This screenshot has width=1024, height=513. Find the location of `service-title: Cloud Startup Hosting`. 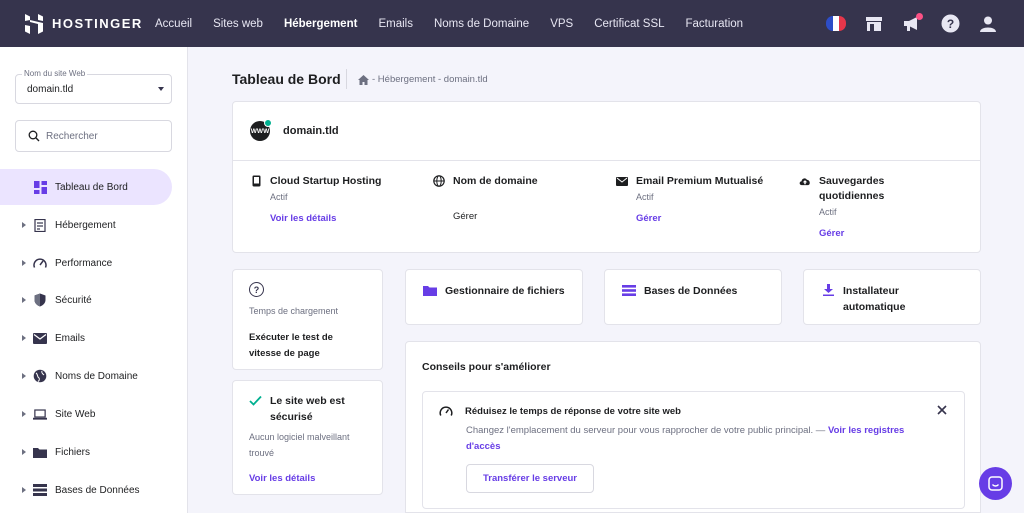

service-title: Cloud Startup Hosting is located at coordinates (326, 181).